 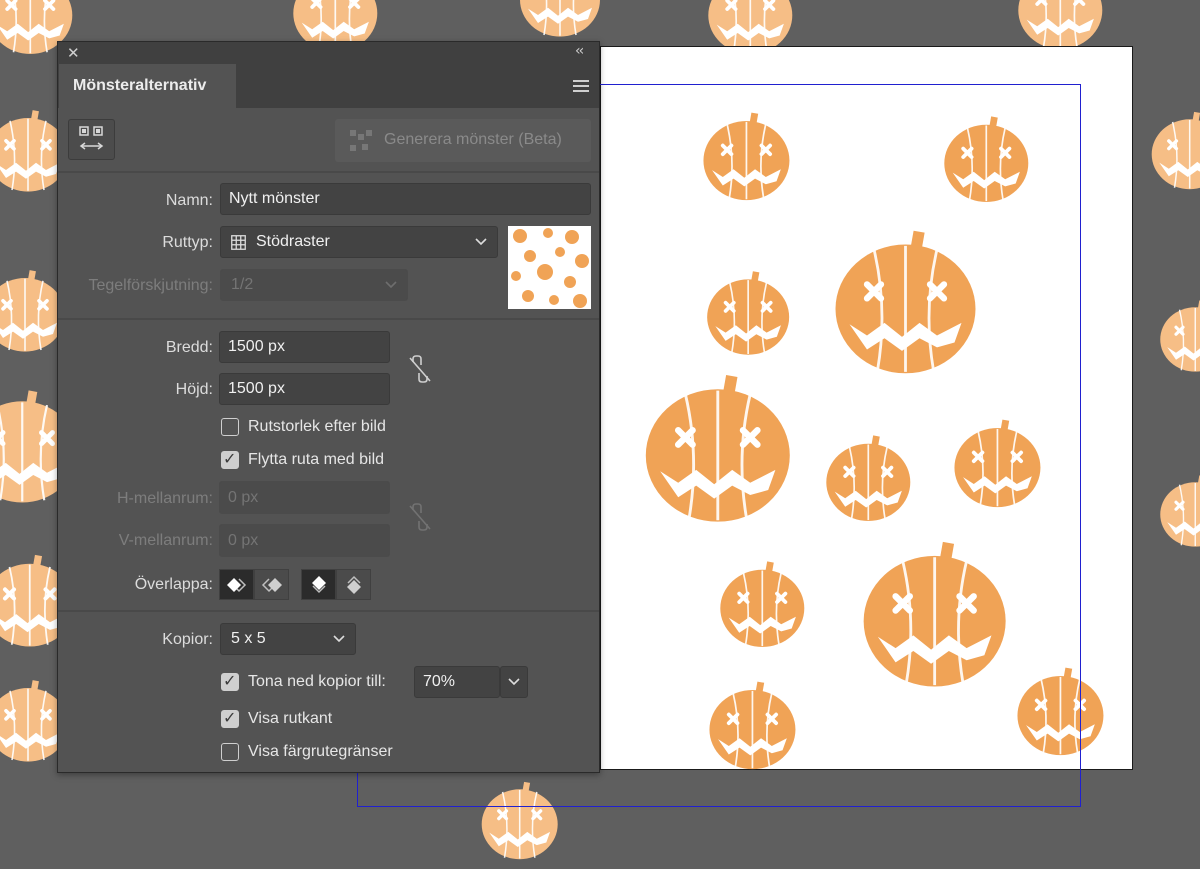 I want to click on overlap-left-in-front-icon, so click(x=236, y=584).